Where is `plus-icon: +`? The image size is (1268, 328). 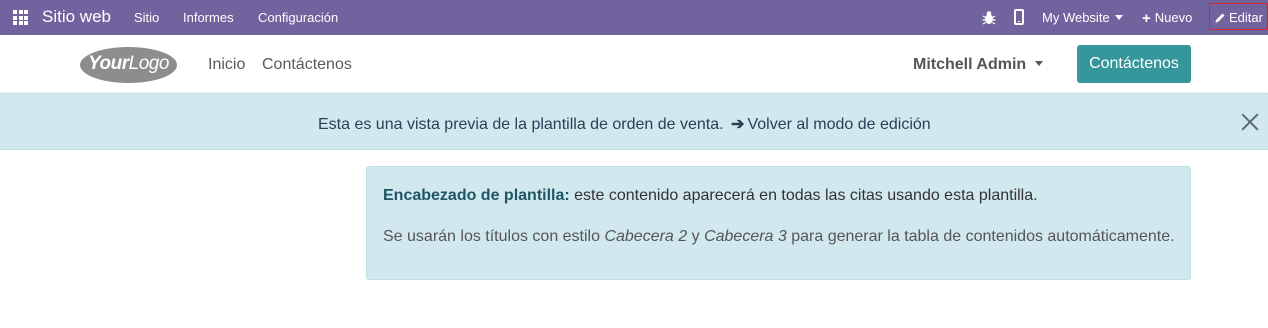 plus-icon: + is located at coordinates (1146, 18).